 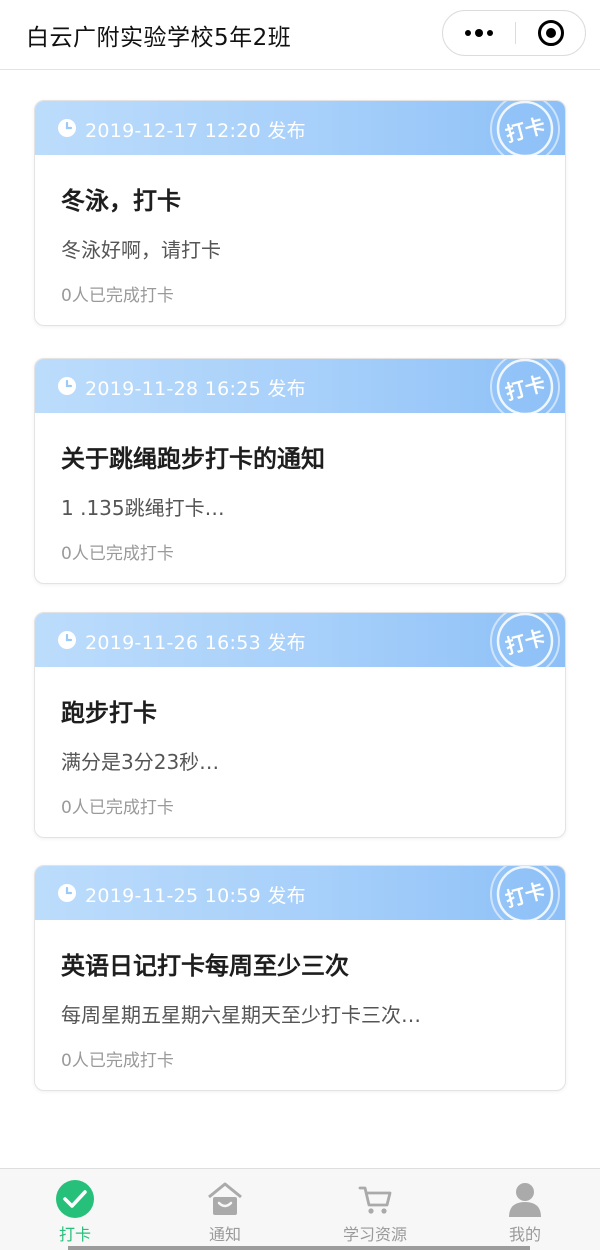 What do you see at coordinates (195, 896) in the screenshot?
I see `card-date: 2019-11-25 10:59 发布` at bounding box center [195, 896].